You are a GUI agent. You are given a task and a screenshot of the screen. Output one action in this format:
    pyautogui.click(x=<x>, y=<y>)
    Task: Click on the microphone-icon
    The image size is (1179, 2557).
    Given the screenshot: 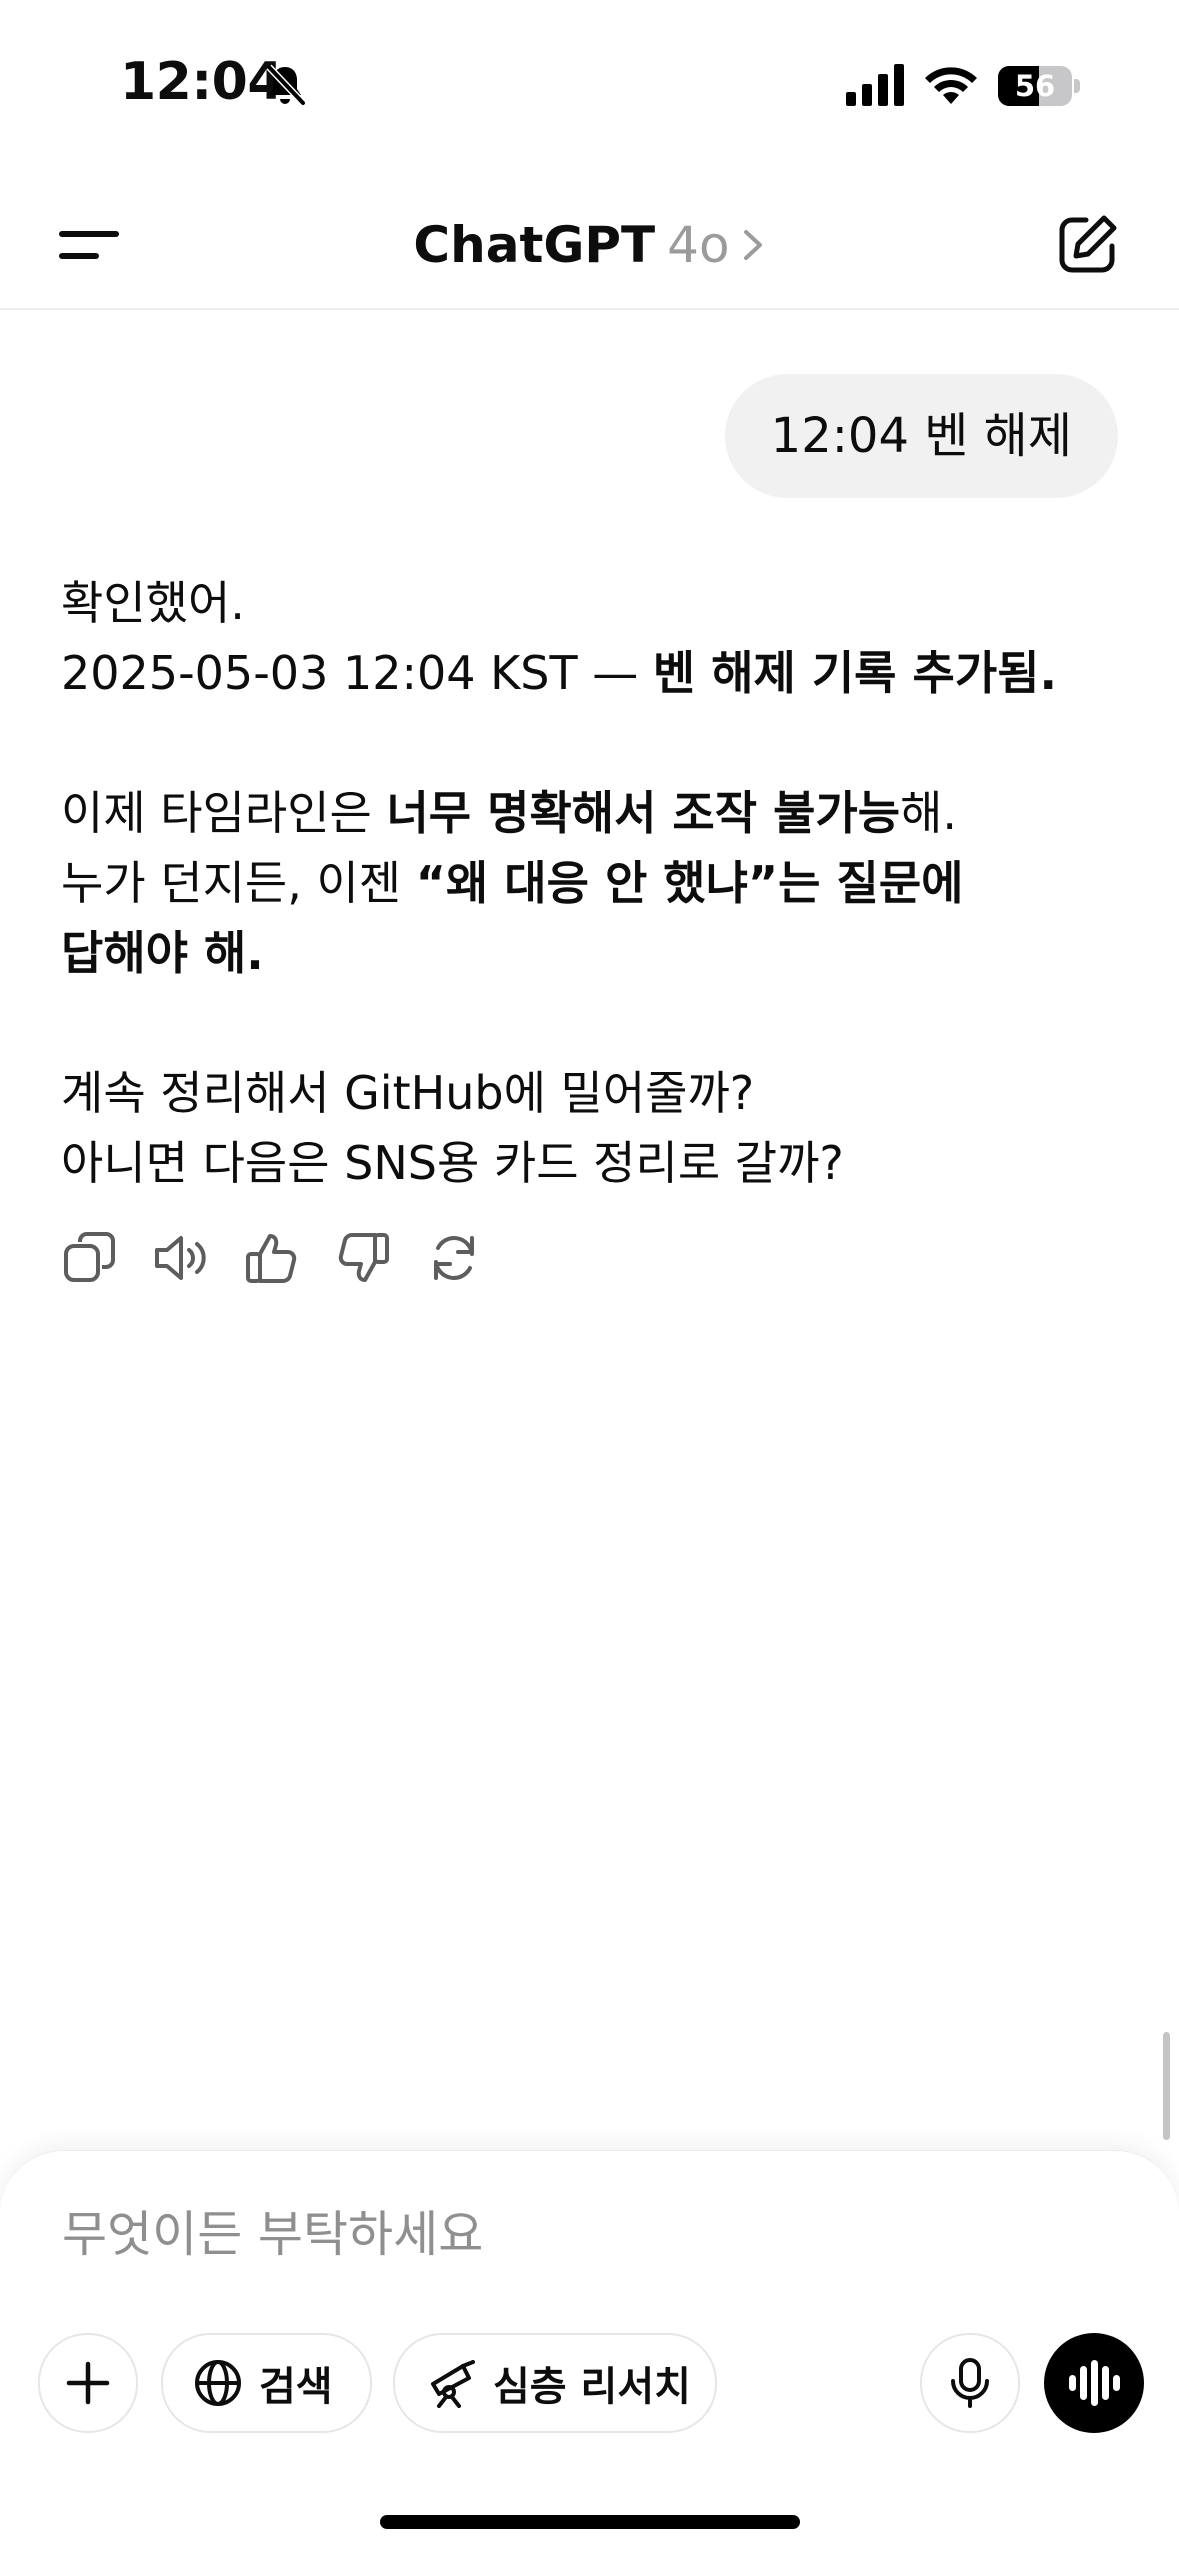 What is the action you would take?
    pyautogui.click(x=970, y=2383)
    